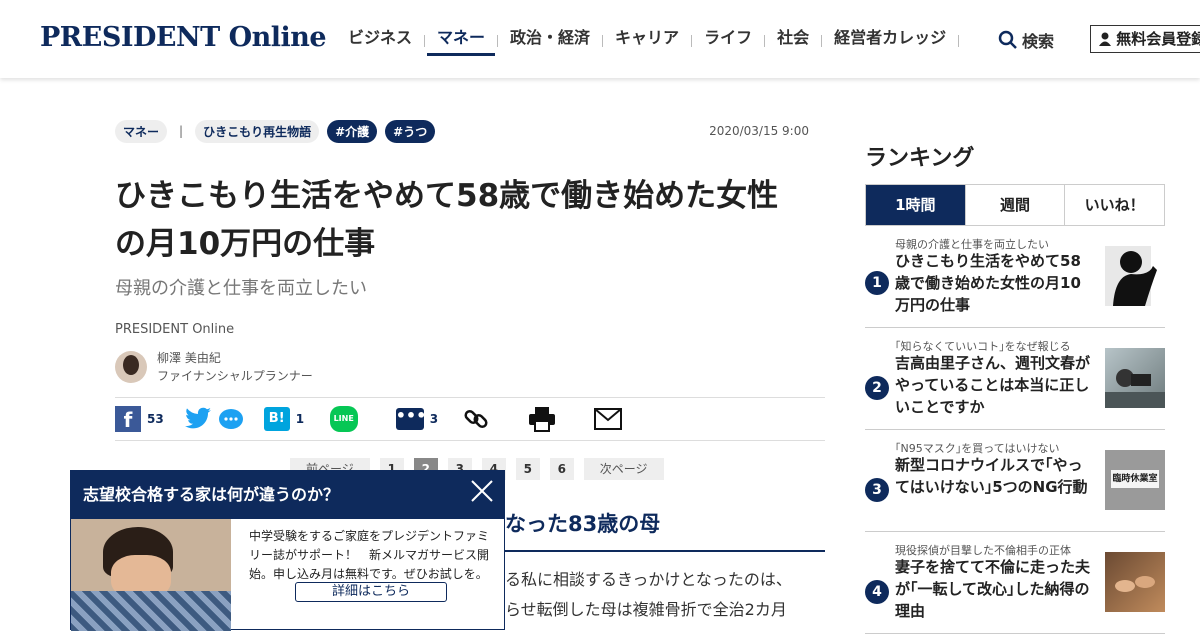 The height and width of the screenshot is (634, 1200). I want to click on article-body: る私に相談するきっかけとなったのは、 らせ転倒した母は複雑骨折で全治2カ月, so click(665, 595).